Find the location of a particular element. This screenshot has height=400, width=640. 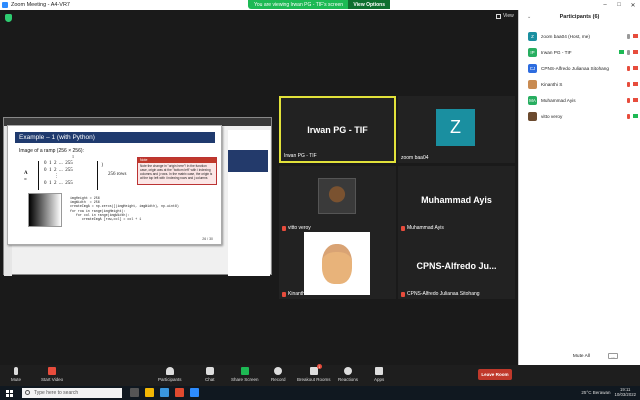

weather-text: 25°C Berawan is located at coordinates (595, 392).